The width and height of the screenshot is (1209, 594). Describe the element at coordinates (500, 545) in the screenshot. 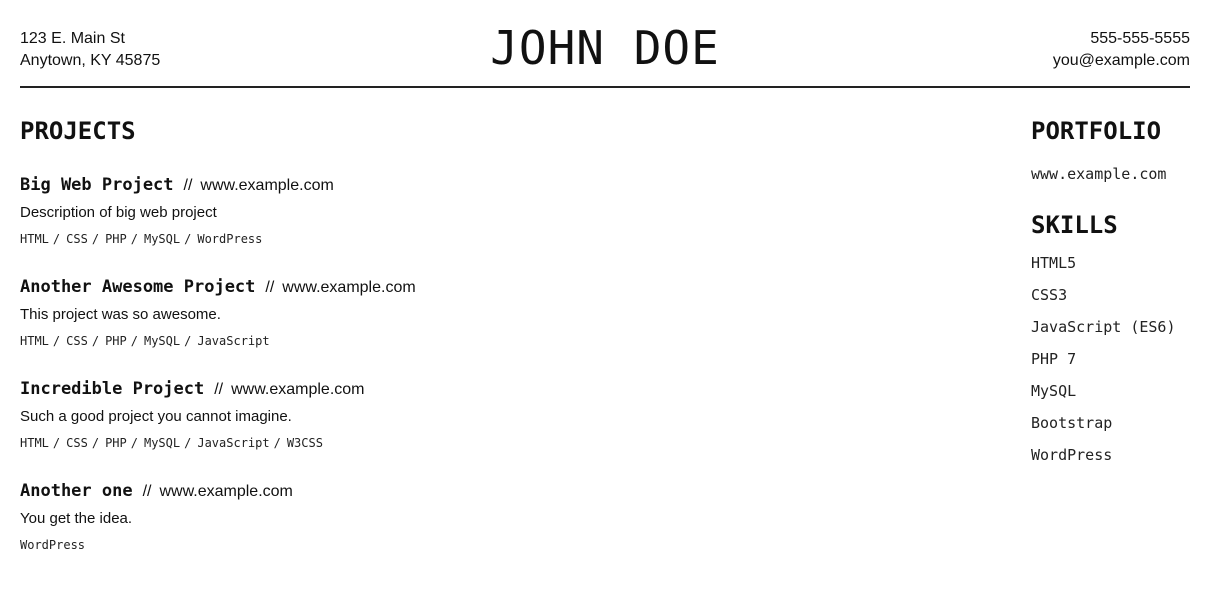

I see `project-tags: WordPress` at that location.